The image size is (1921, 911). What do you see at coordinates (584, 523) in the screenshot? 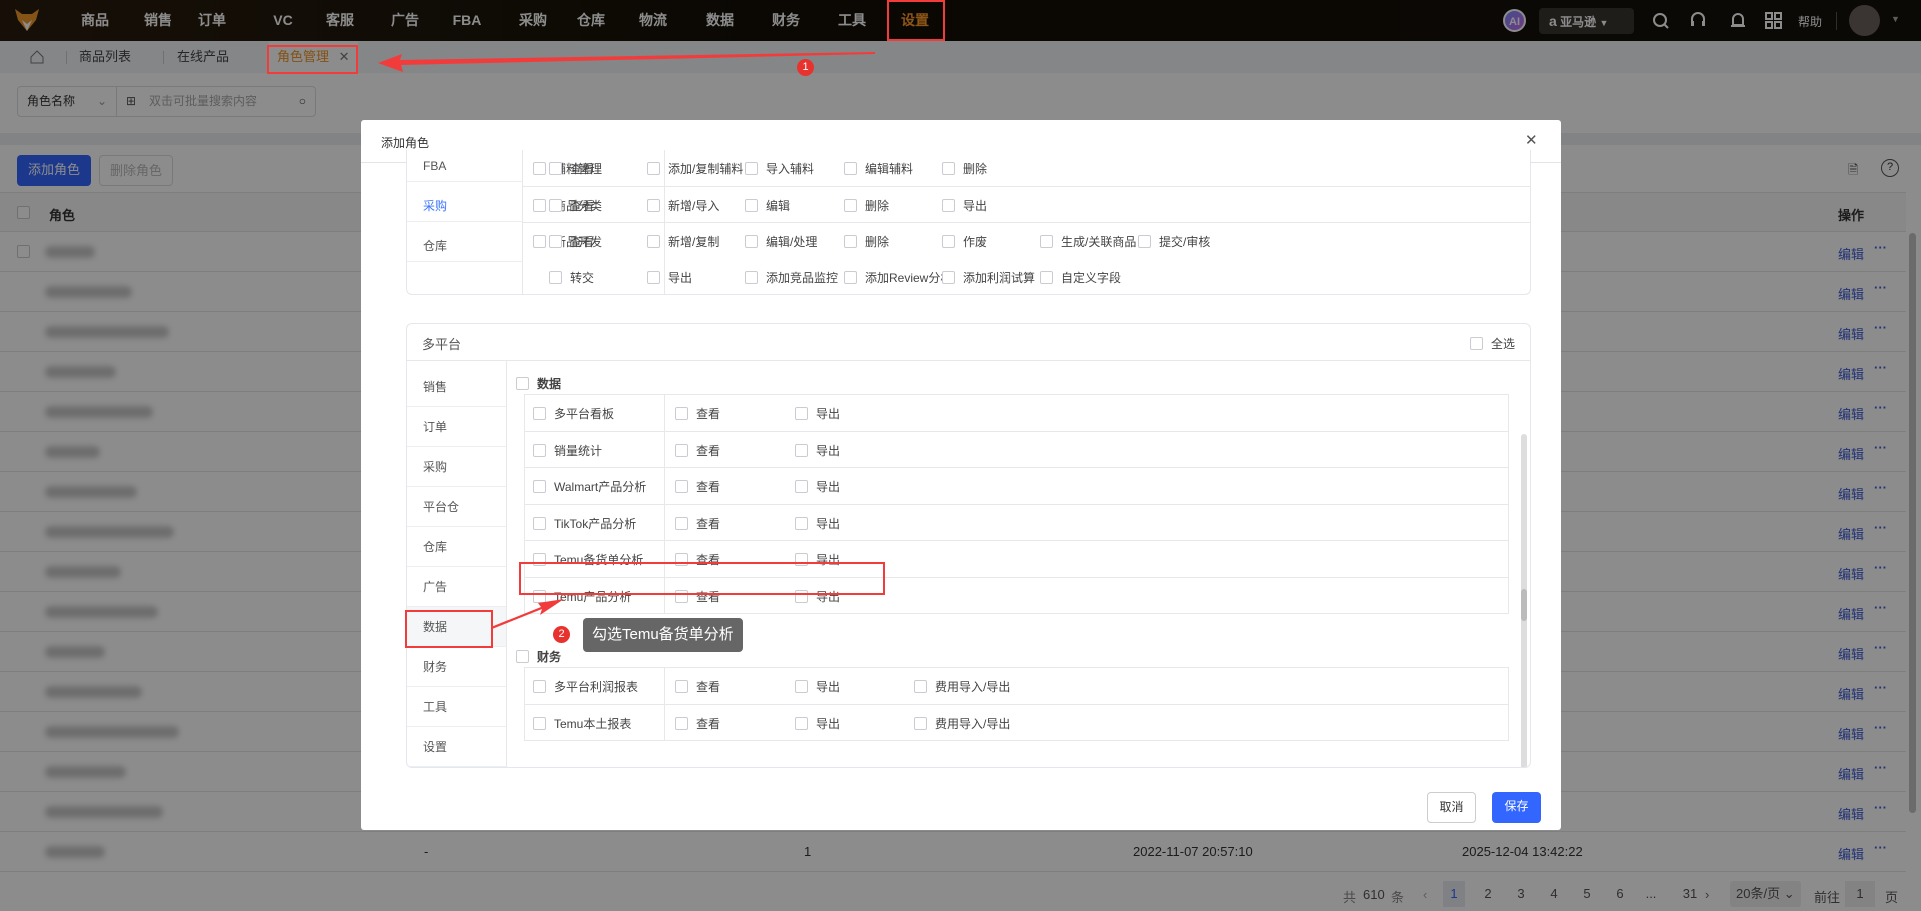
I see `perm-row-checkbox: TikTok产品分析` at bounding box center [584, 523].